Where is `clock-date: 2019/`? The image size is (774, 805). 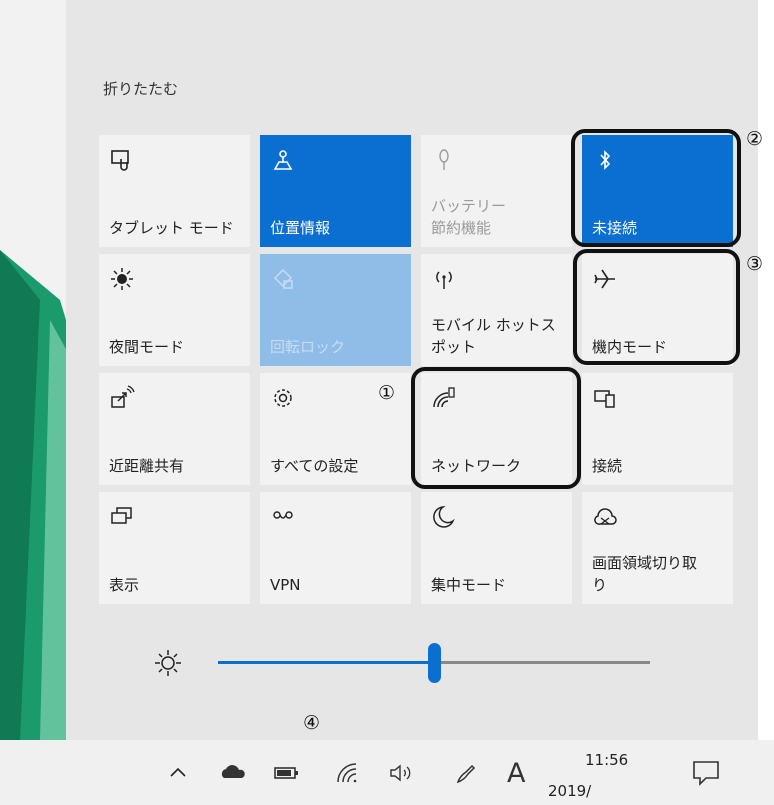 clock-date: 2019/ is located at coordinates (569, 791).